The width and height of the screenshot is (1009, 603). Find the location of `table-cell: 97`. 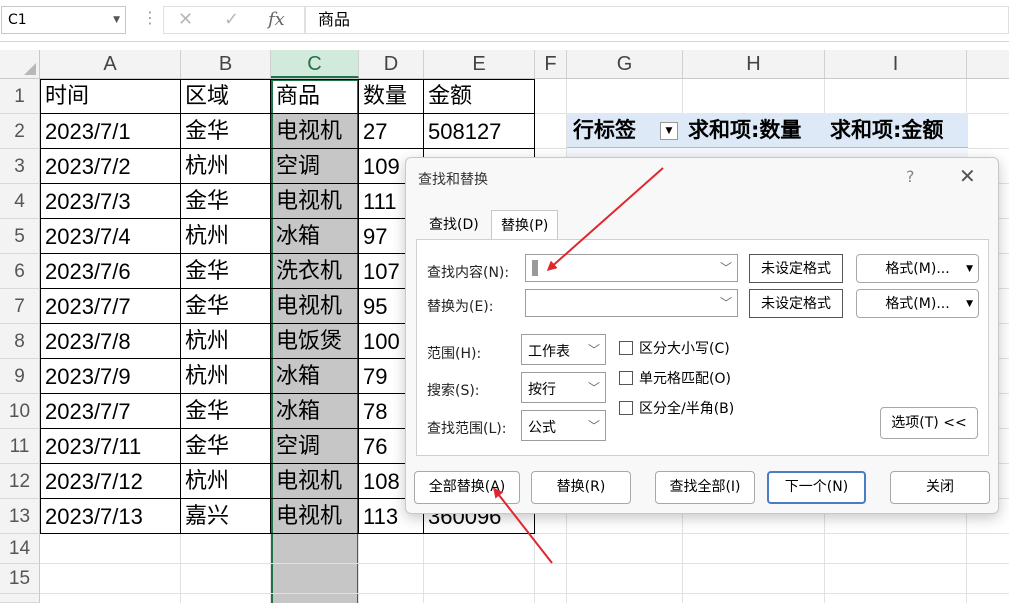

table-cell: 97 is located at coordinates (381, 236).